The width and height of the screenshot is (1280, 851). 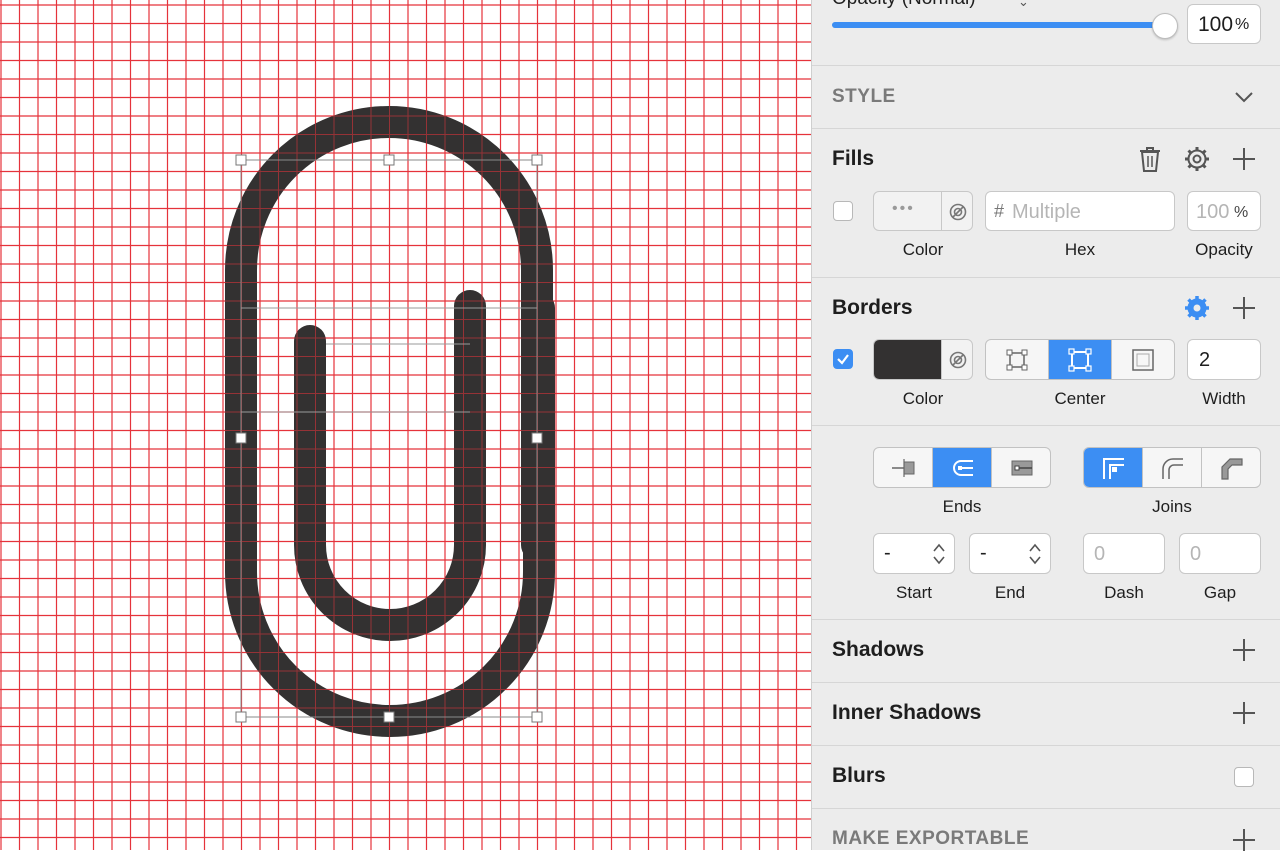 I want to click on border-color-swatch, so click(x=907, y=359).